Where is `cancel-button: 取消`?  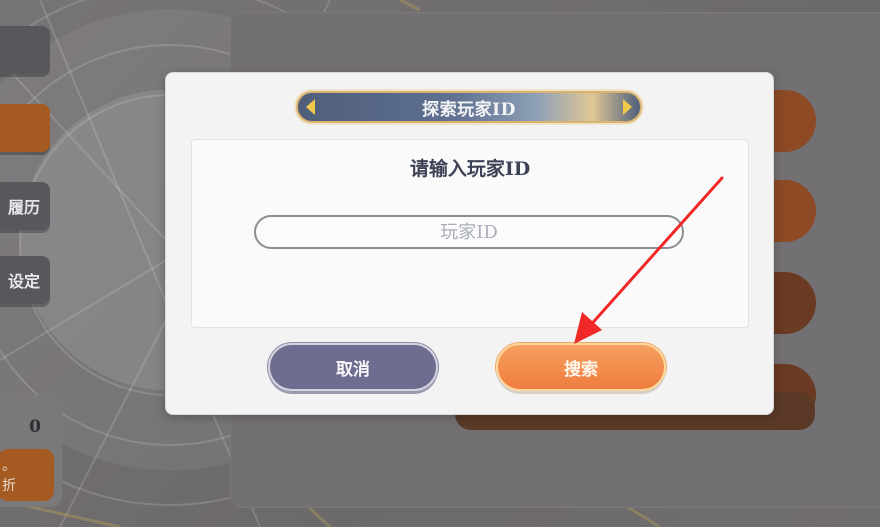 cancel-button: 取消 is located at coordinates (353, 367).